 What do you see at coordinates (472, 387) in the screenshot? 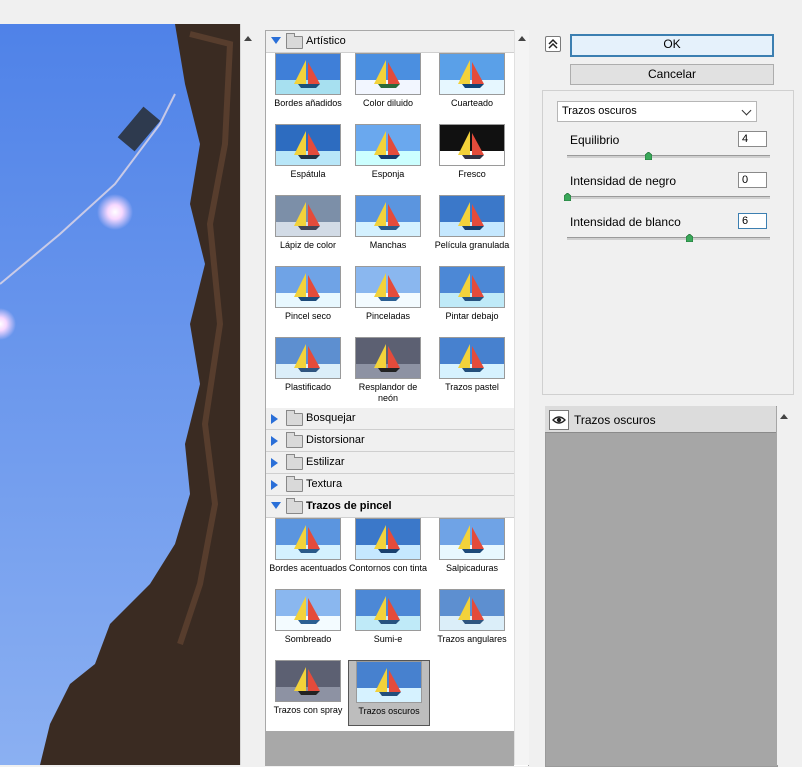
I see `filter-label: Trazos pastel` at bounding box center [472, 387].